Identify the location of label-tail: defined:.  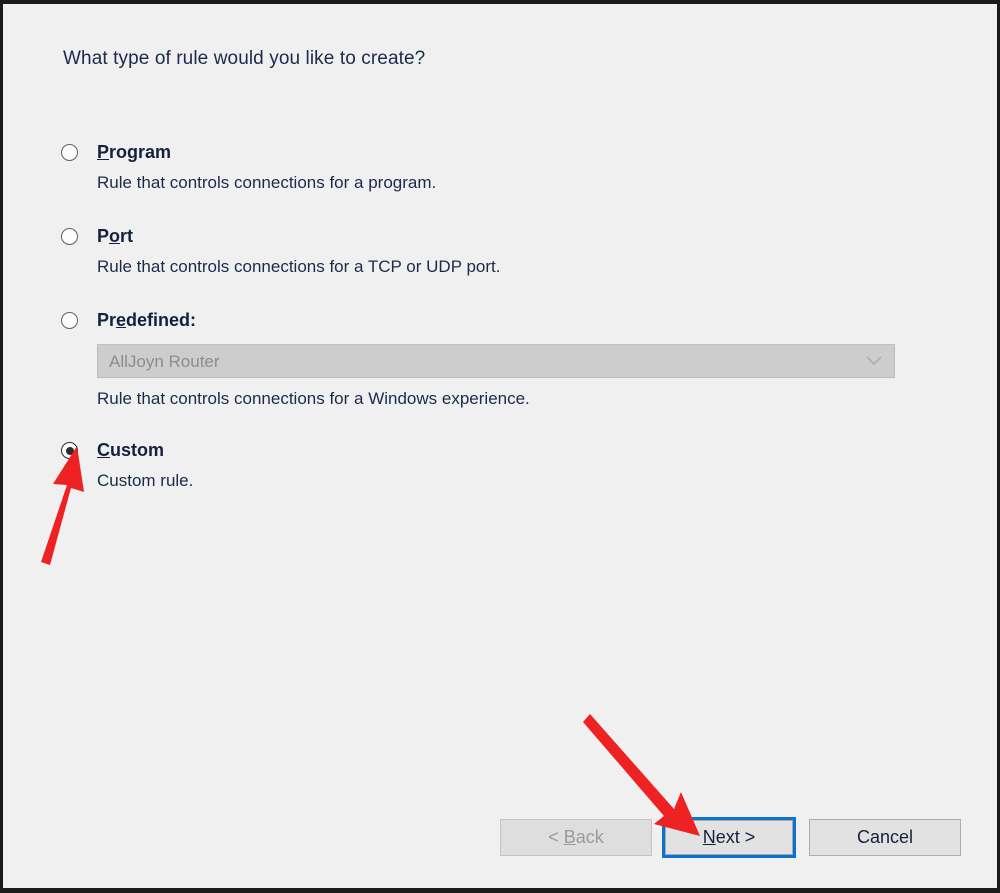
(161, 320).